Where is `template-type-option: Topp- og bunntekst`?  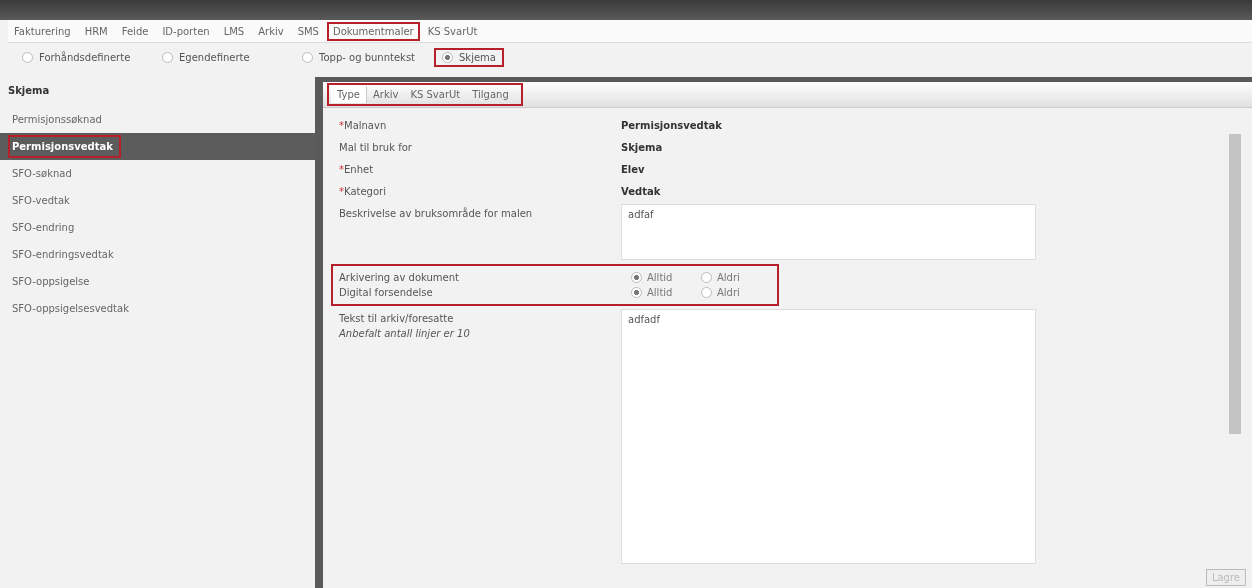
template-type-option: Topp- og bunntekst is located at coordinates (364, 57).